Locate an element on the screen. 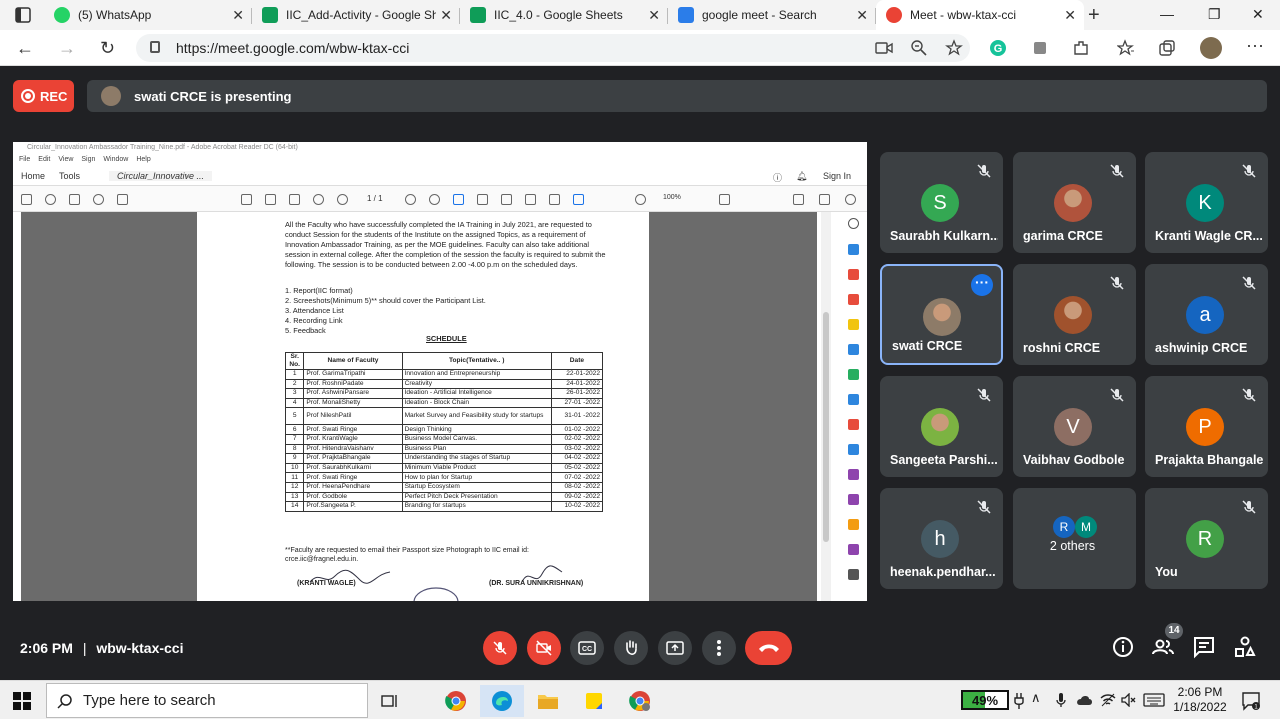 The image size is (1280, 719). certificate-icon is located at coordinates (853, 549).